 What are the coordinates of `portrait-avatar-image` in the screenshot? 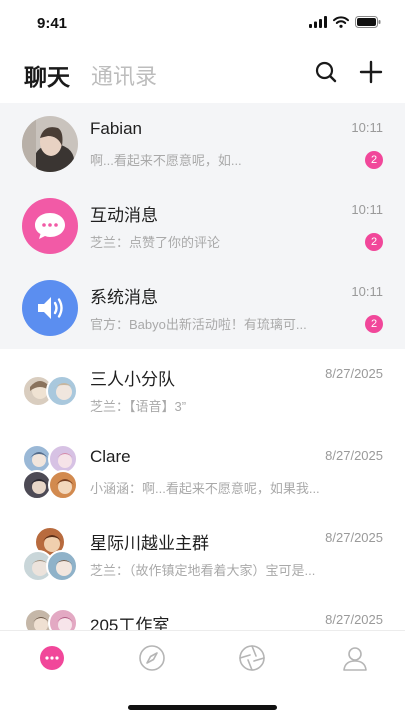 It's located at (50, 144).